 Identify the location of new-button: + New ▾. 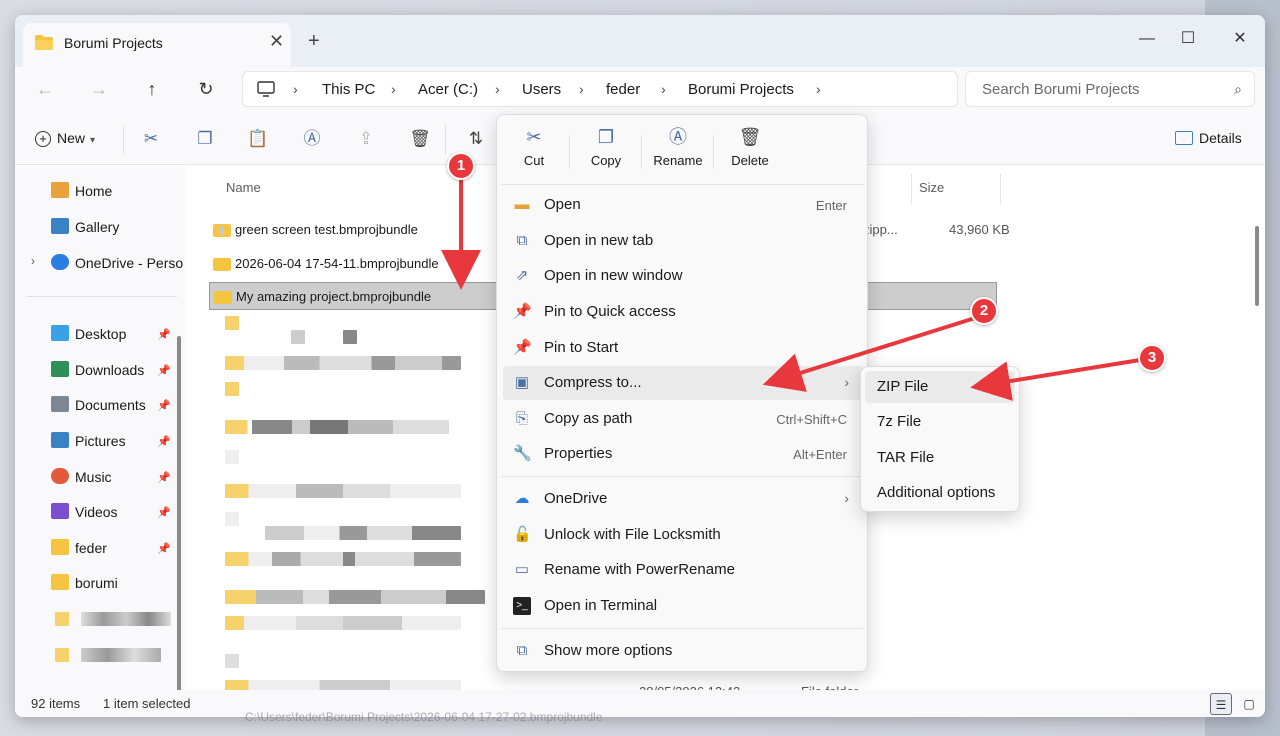
(65, 138).